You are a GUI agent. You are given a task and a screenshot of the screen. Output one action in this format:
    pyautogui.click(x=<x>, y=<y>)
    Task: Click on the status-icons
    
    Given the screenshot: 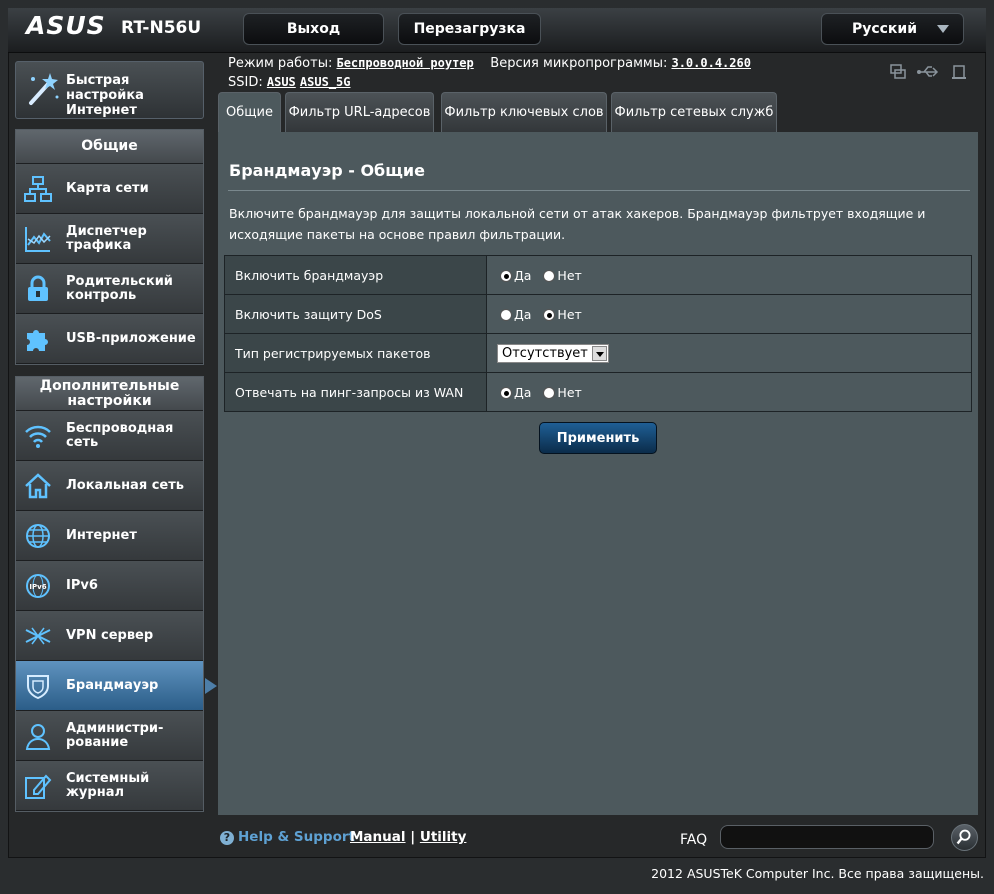 What is the action you would take?
    pyautogui.click(x=928, y=71)
    